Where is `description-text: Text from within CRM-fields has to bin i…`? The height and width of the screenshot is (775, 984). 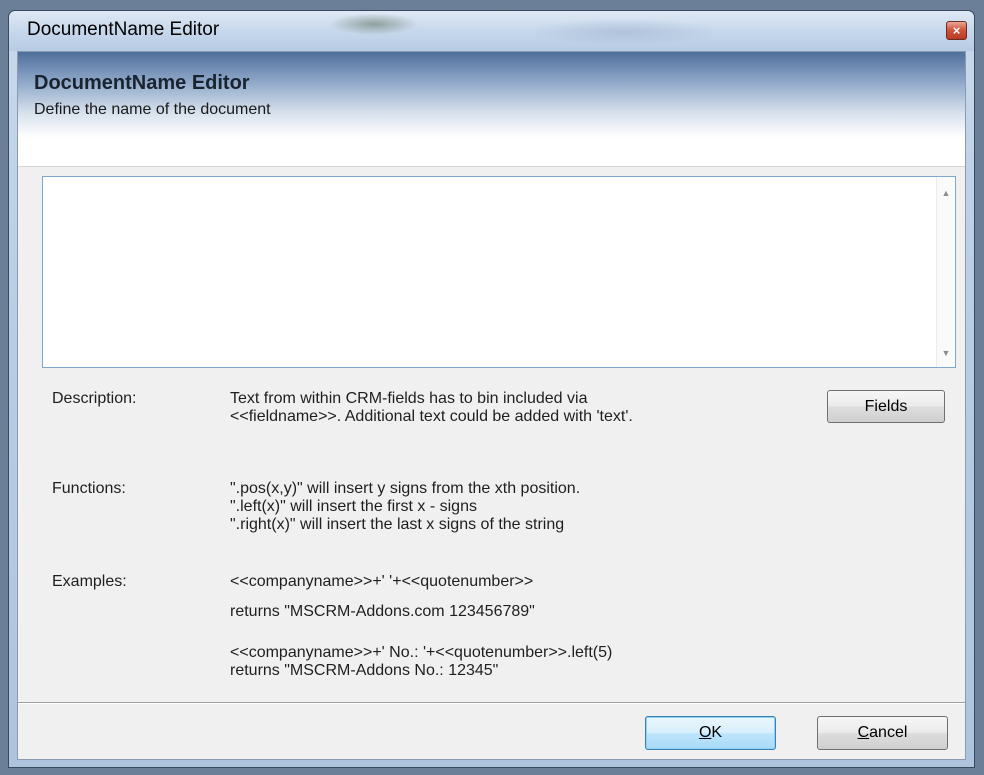 description-text: Text from within CRM-fields has to bin i… is located at coordinates (431, 408).